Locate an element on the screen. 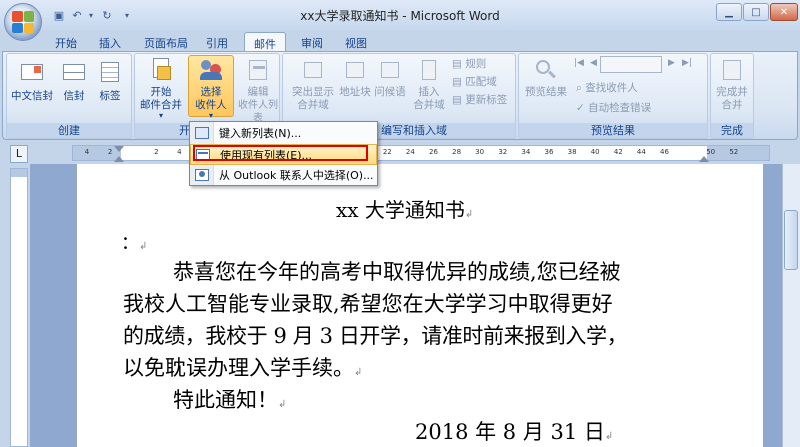 Image resolution: width=800 pixels, height=447 pixels. highlight-fields-icon is located at coordinates (313, 70).